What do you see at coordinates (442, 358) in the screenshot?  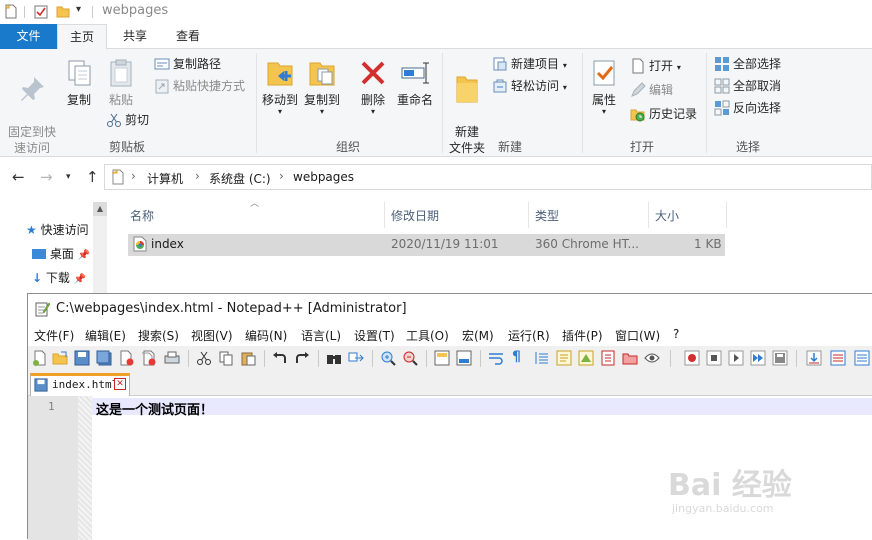 I see `sync-vertical-icon` at bounding box center [442, 358].